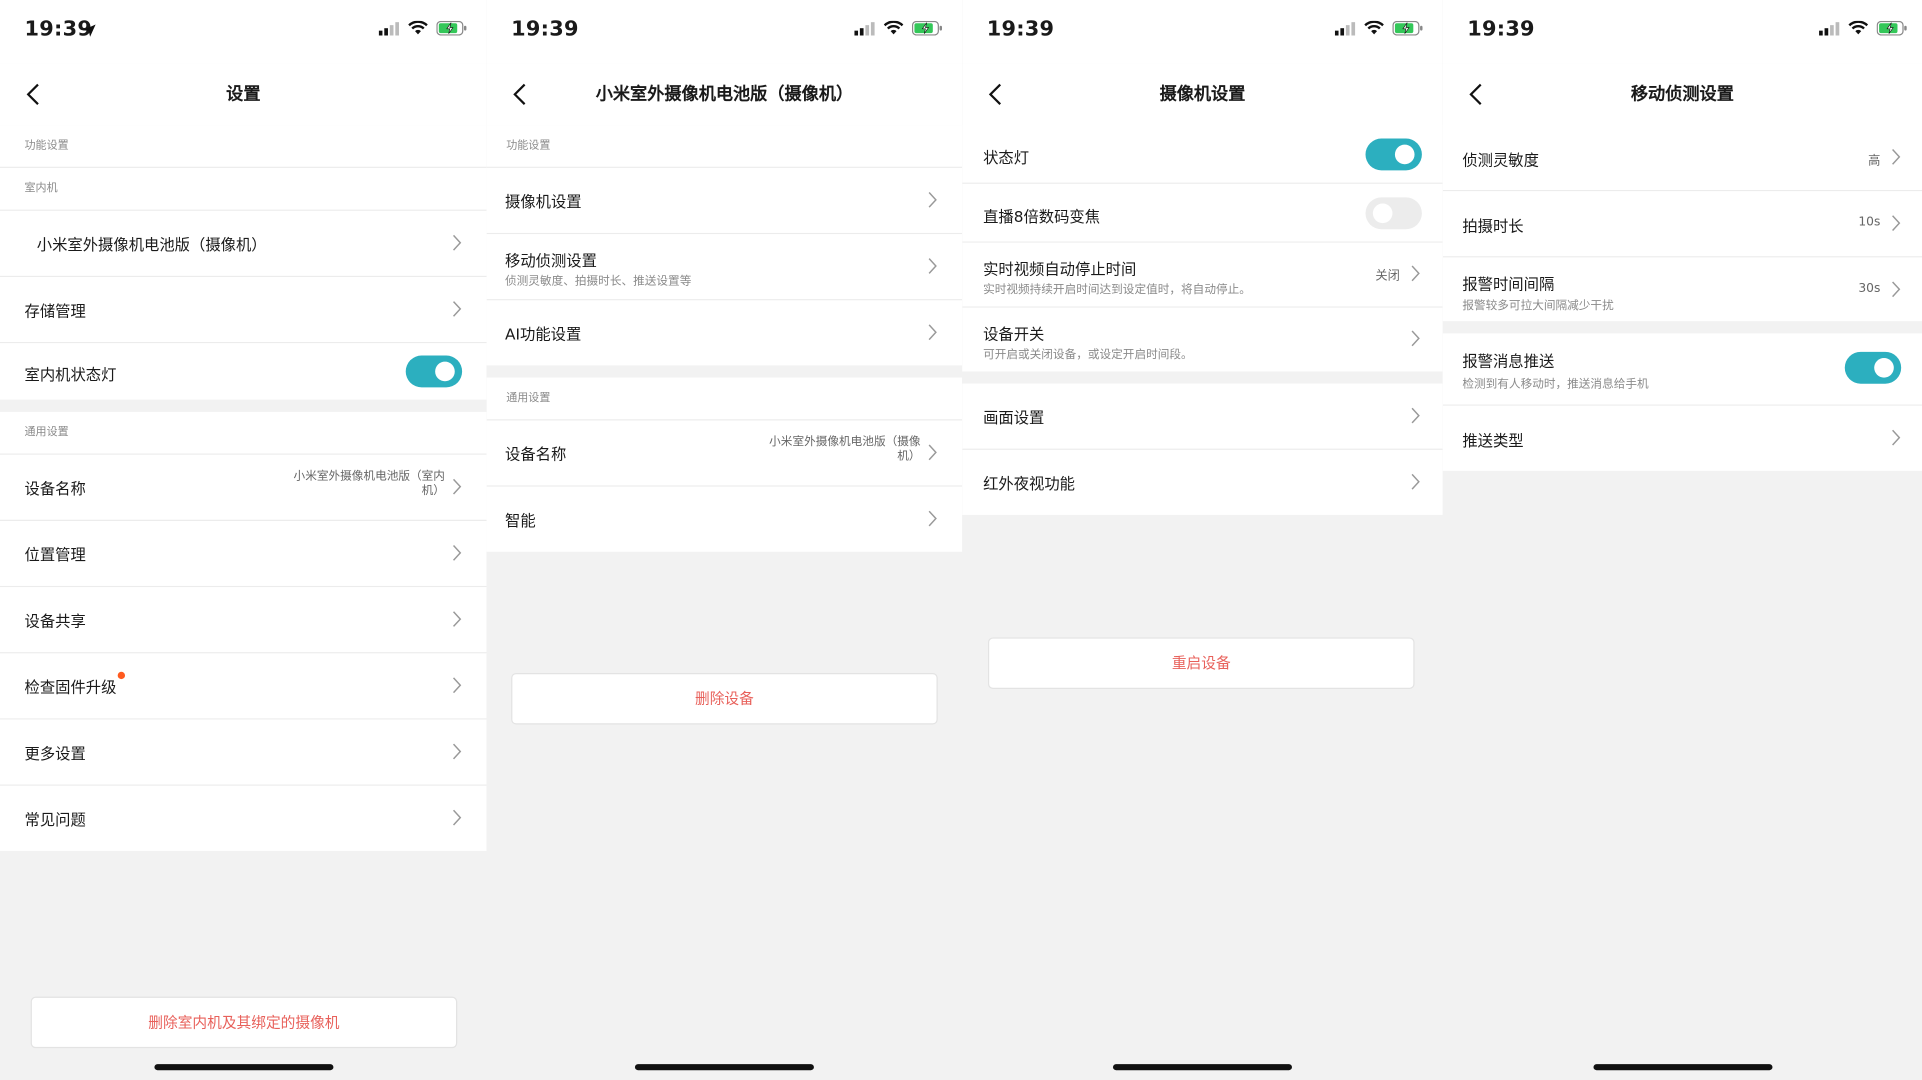 The image size is (1922, 1080). I want to click on nav-bar: 设置, so click(243, 95).